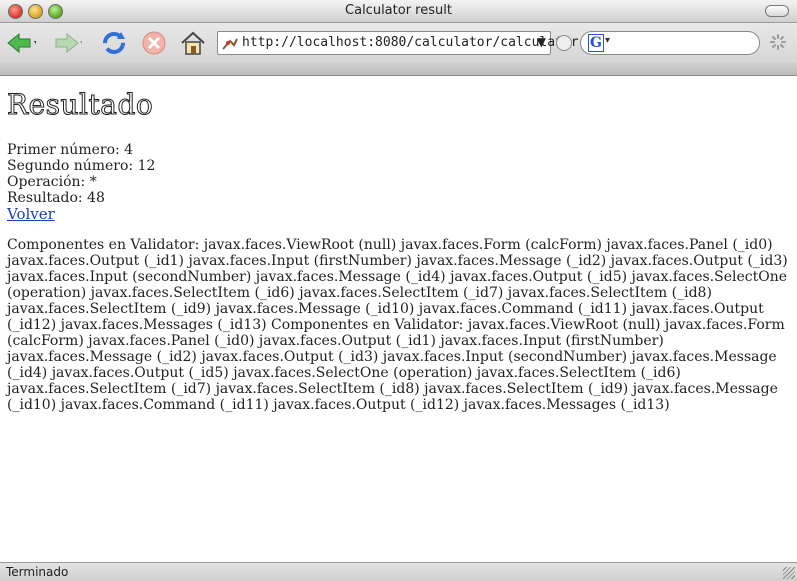  I want to click on status-bar: Terminado, so click(398, 571).